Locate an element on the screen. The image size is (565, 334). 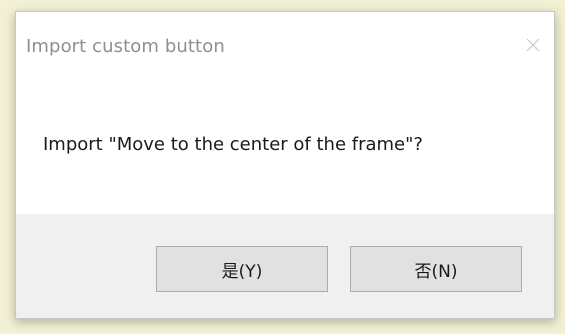
yes-button: 是(Y) is located at coordinates (242, 269).